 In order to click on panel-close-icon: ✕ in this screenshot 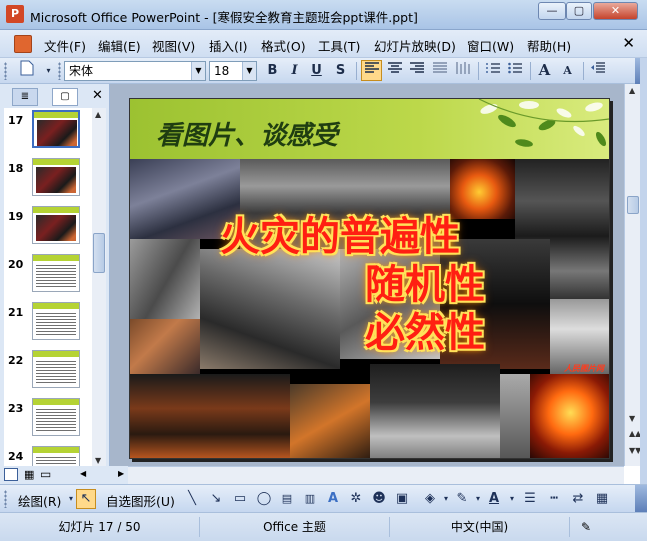, I will do `click(97, 95)`.